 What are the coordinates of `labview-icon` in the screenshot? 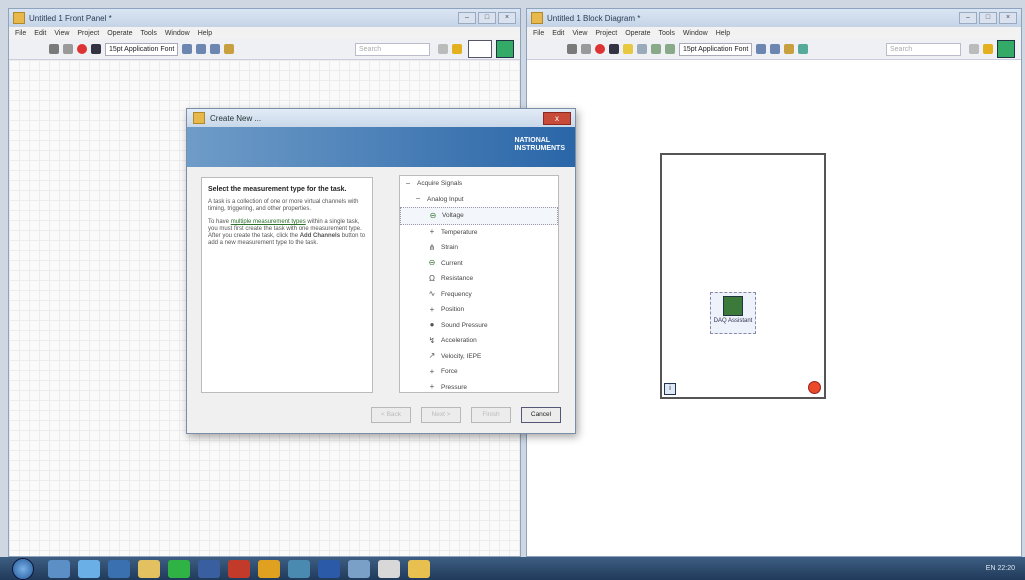 It's located at (389, 568).